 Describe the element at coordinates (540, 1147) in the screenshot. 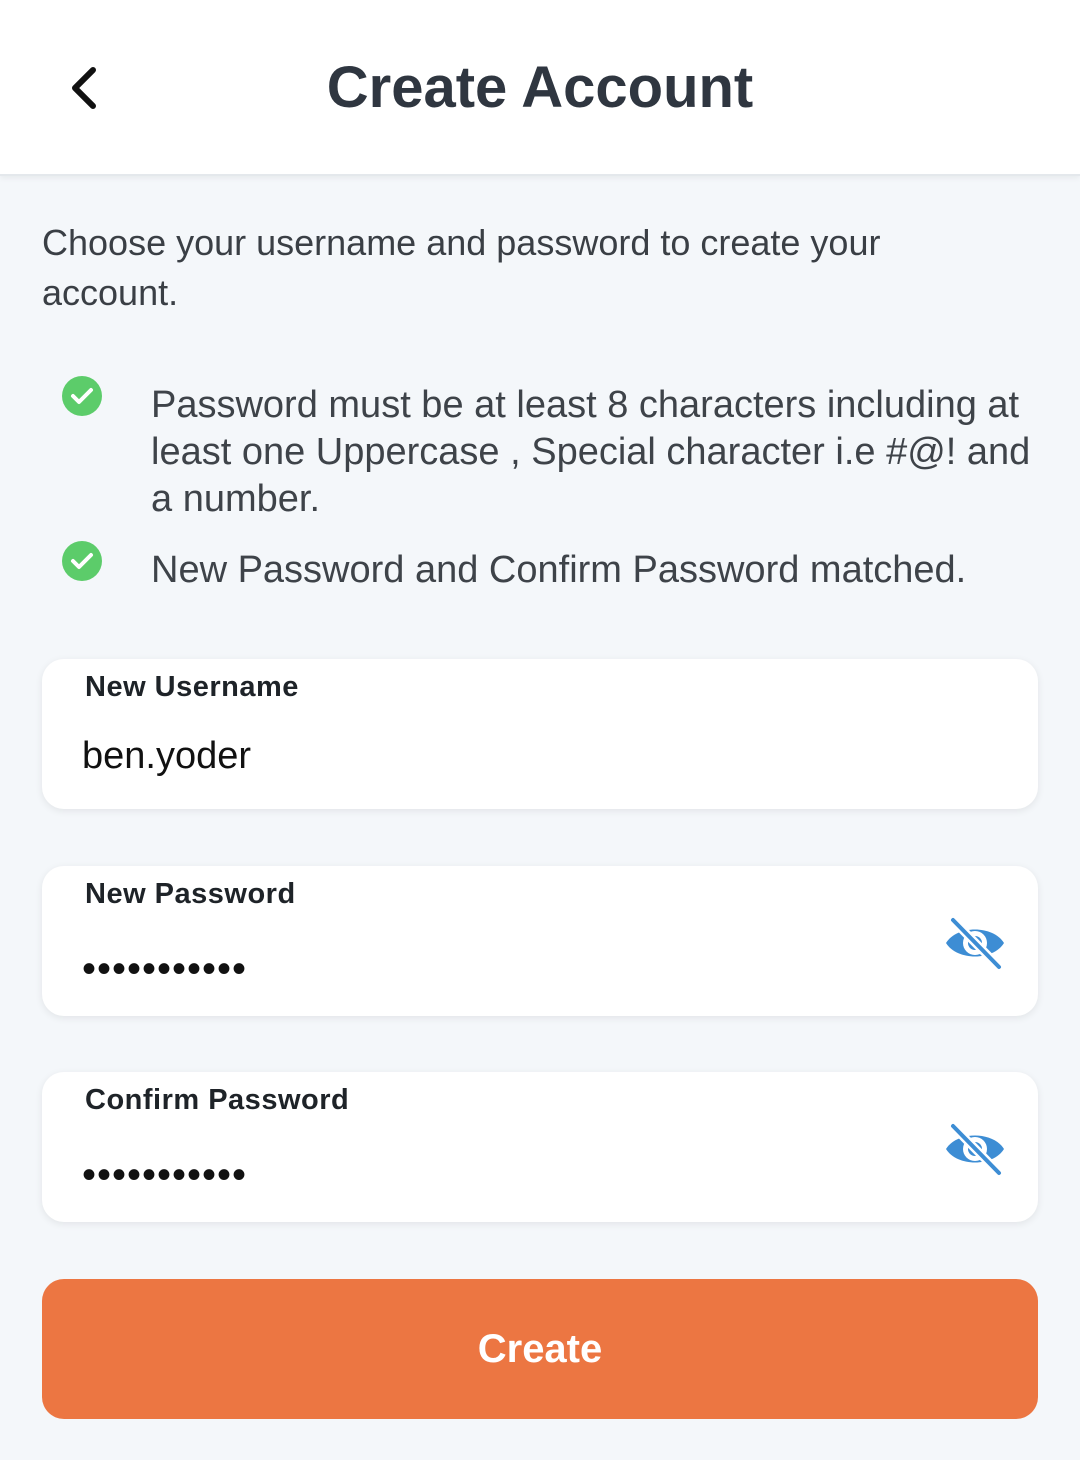

I see `confirm-password-field: Confirm Password •••••••••••` at that location.